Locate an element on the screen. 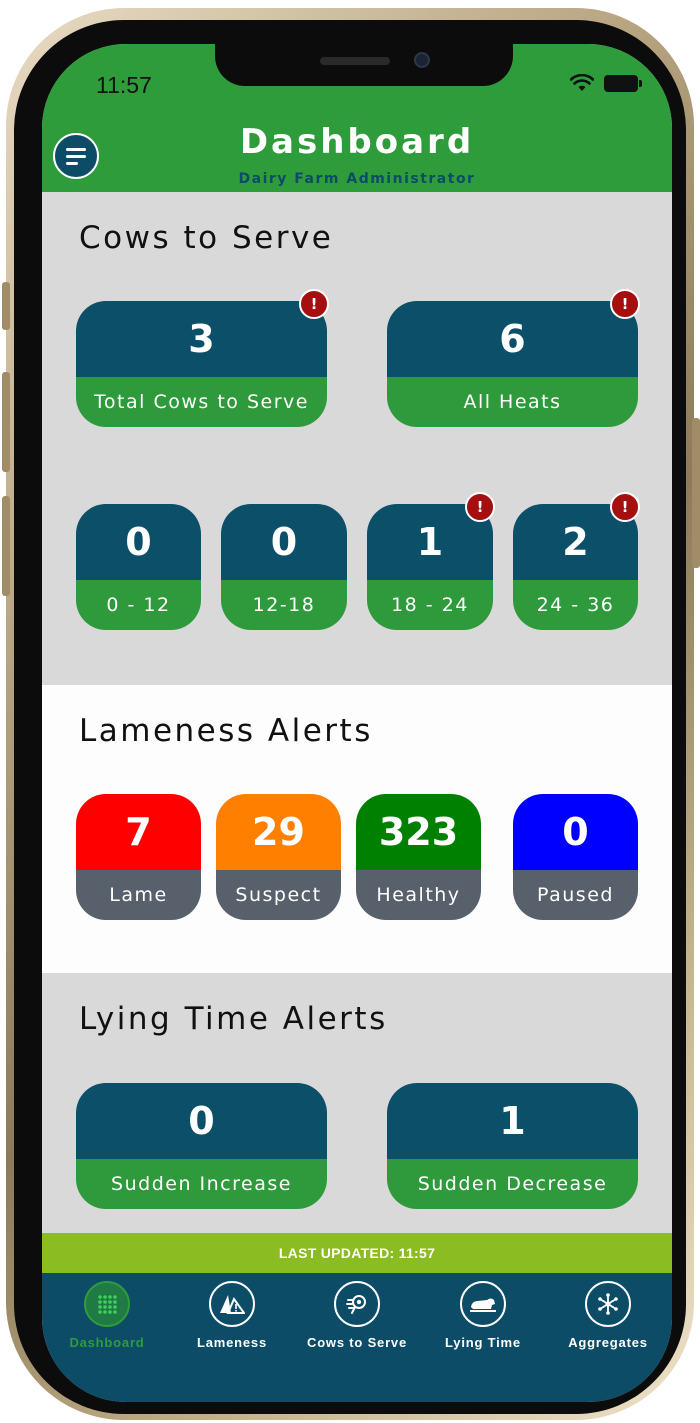  tab-label: Cows to Serve is located at coordinates (357, 1342).